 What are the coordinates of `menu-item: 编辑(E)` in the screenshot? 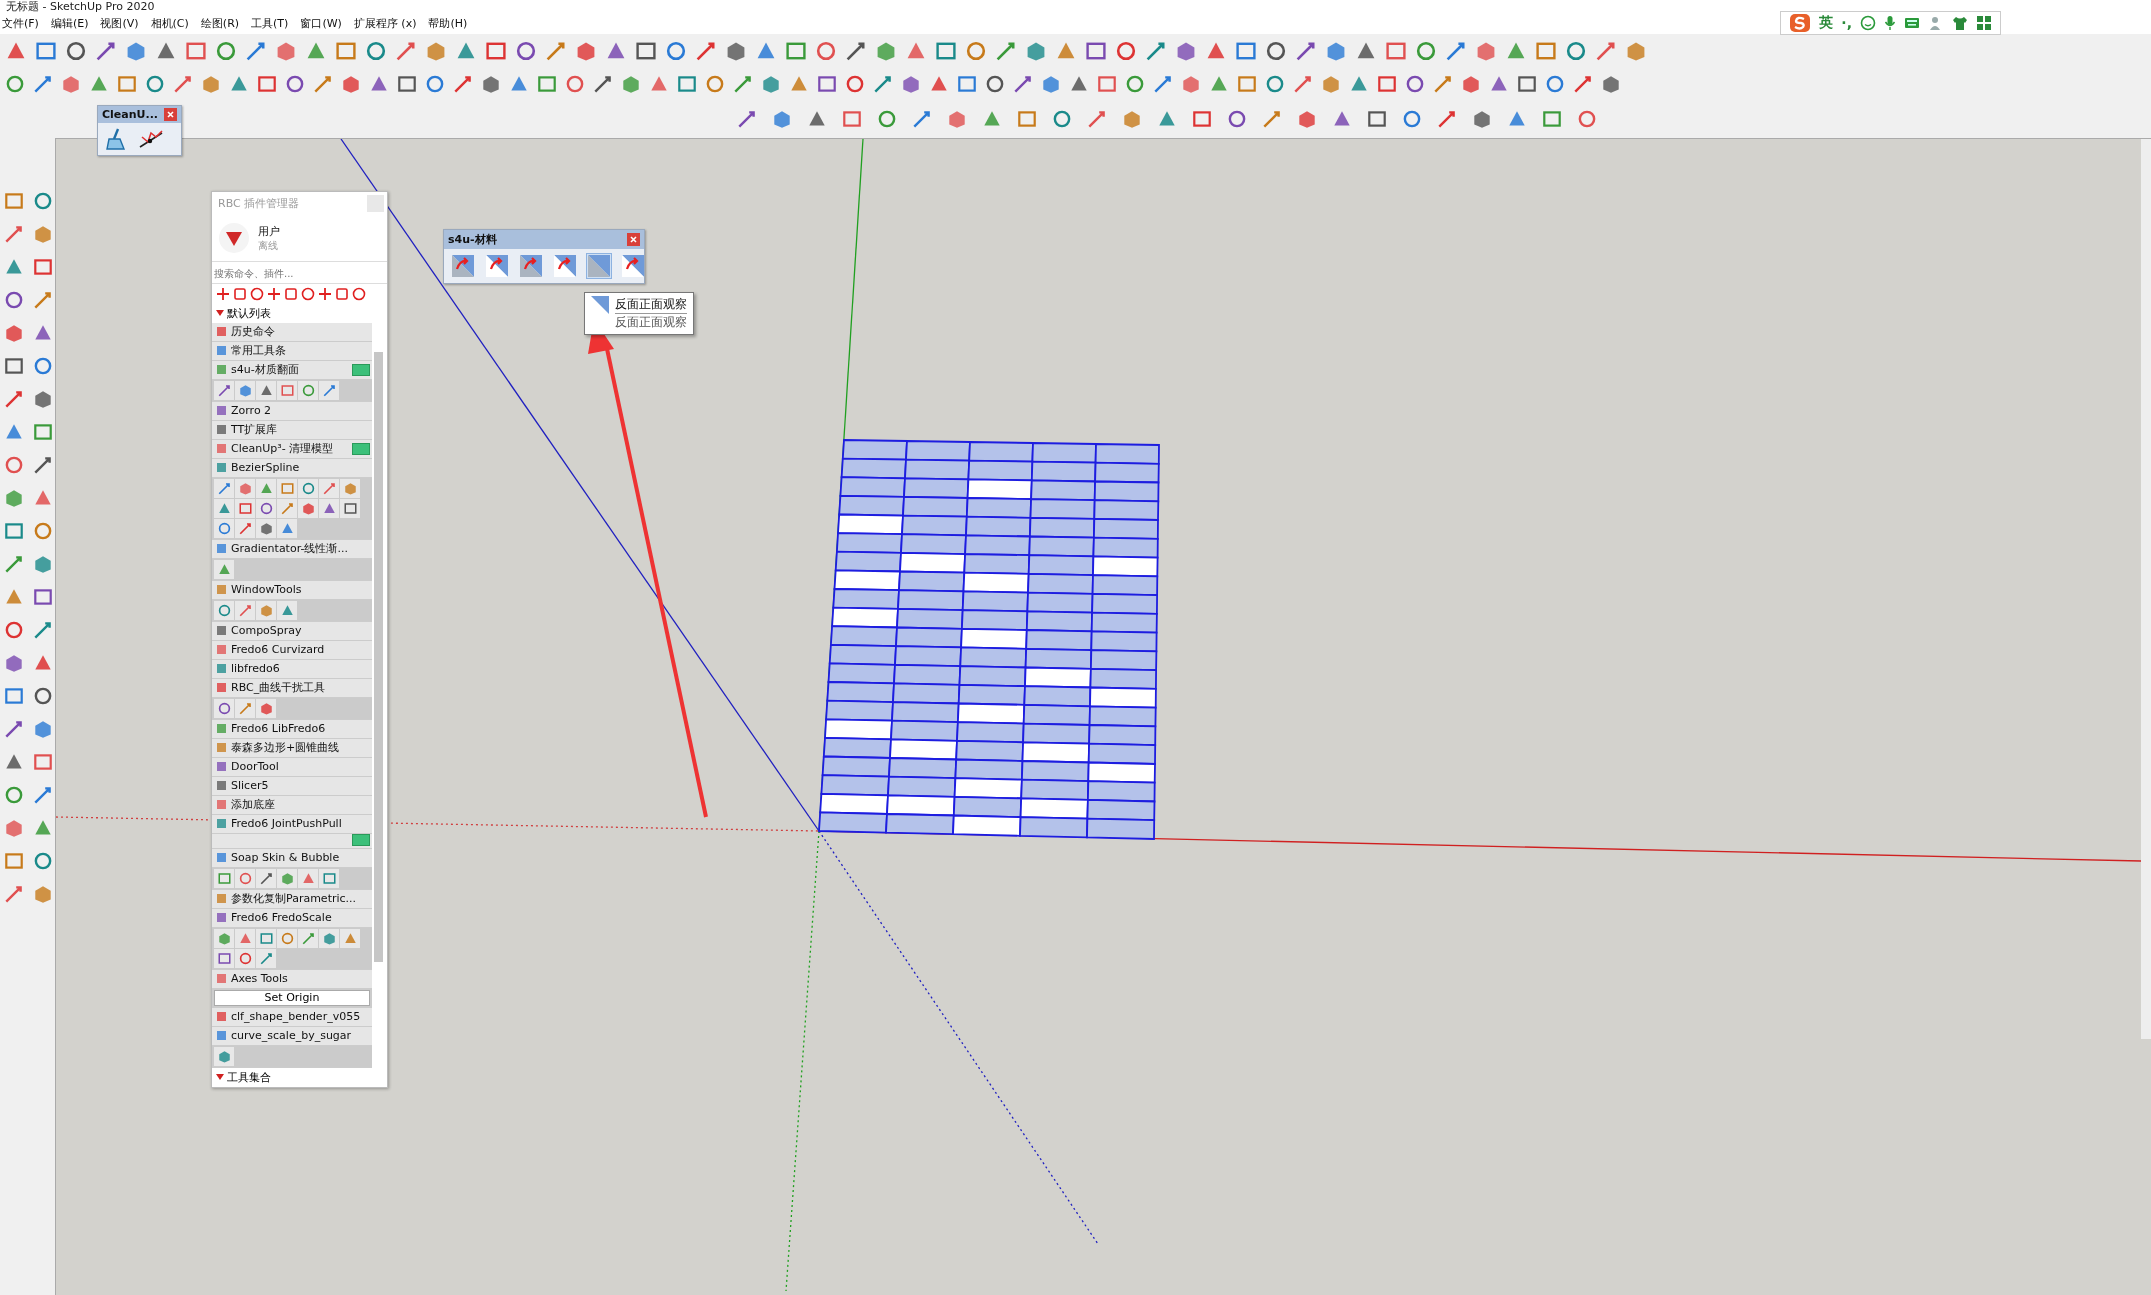 It's located at (69, 23).